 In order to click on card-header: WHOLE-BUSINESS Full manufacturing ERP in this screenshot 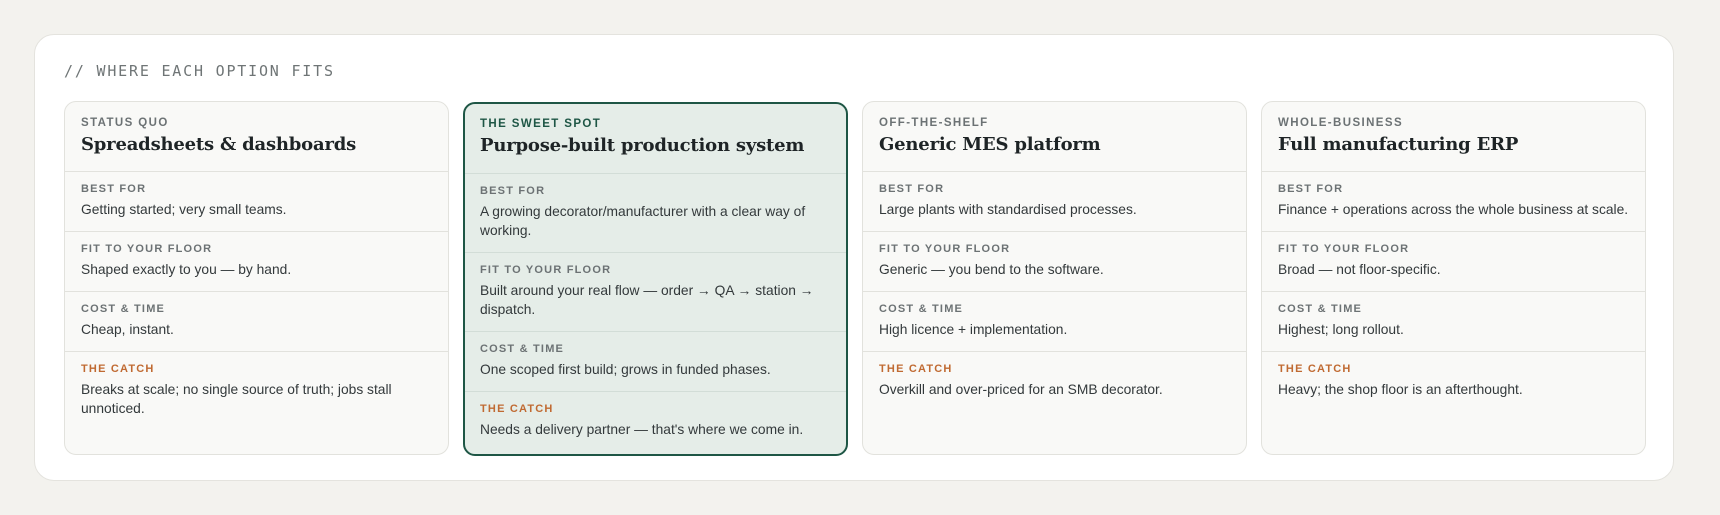, I will do `click(1453, 137)`.